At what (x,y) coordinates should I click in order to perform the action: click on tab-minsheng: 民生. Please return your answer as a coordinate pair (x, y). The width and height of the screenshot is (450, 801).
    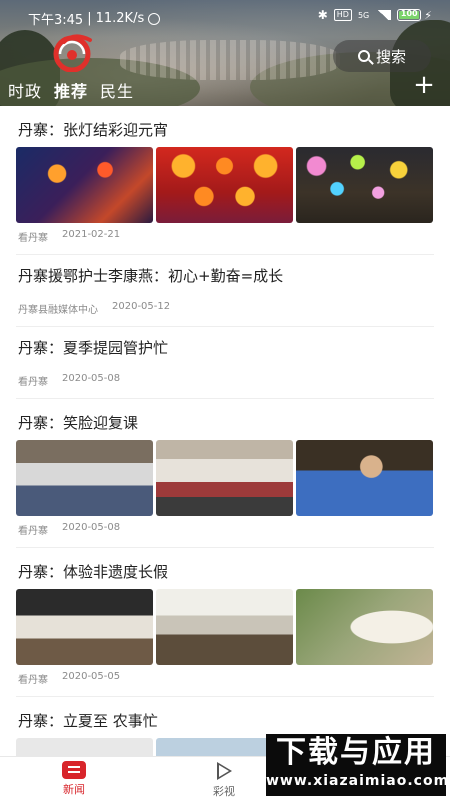
    Looking at the image, I should click on (117, 92).